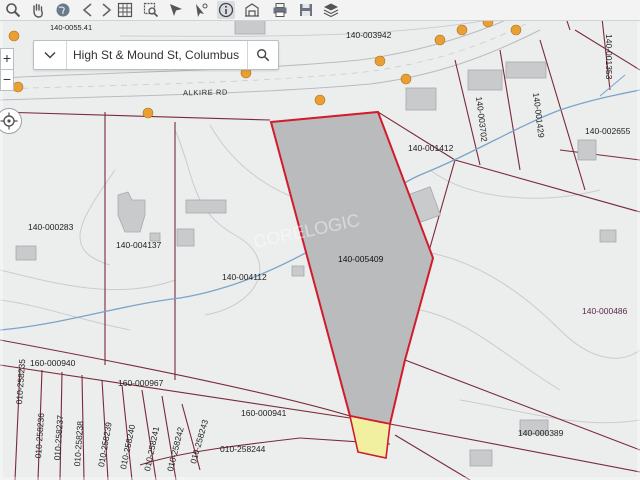 Image resolution: width=640 pixels, height=480 pixels. I want to click on arrow-pointer-icon, so click(202, 10).